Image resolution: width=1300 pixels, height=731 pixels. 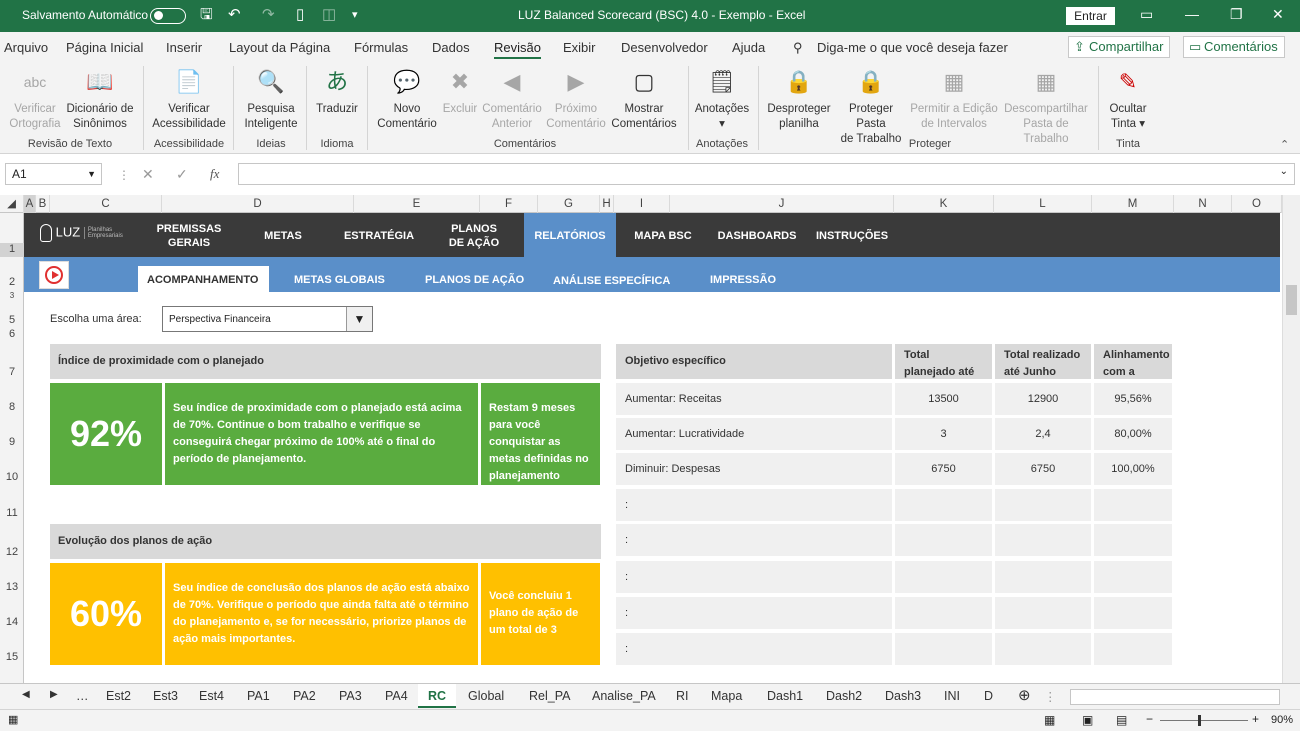 I want to click on row-header: 8, so click(x=12, y=407).